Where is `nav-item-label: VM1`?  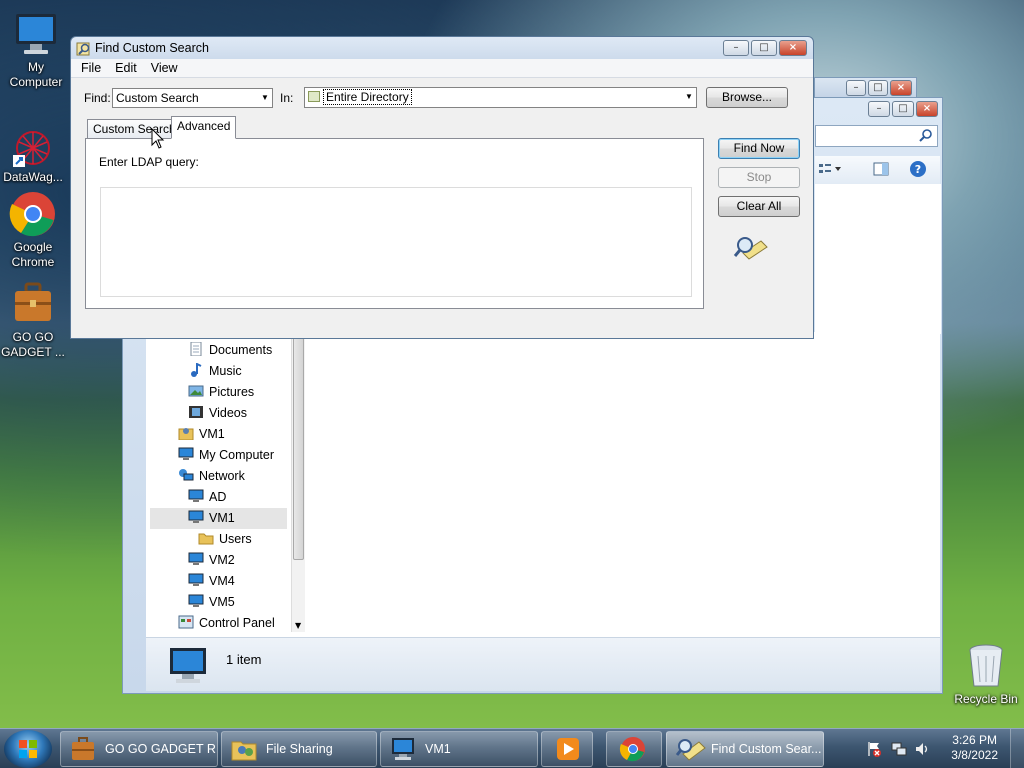
nav-item-label: VM1 is located at coordinates (212, 434).